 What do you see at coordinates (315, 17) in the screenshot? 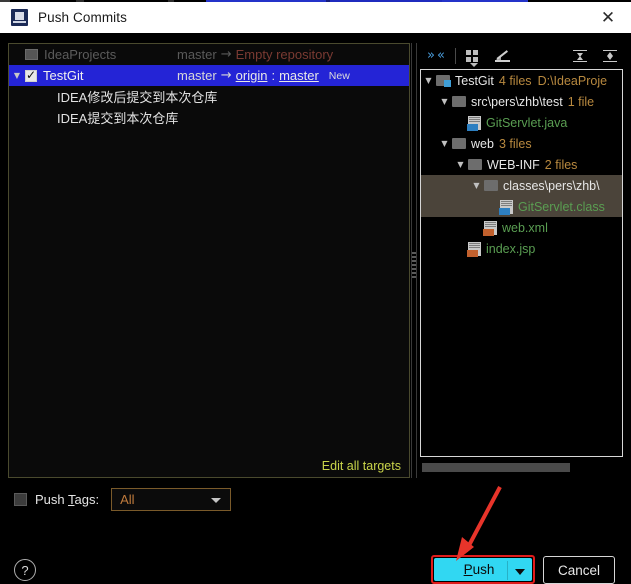
I see `title-bar: Push Commits ✕` at bounding box center [315, 17].